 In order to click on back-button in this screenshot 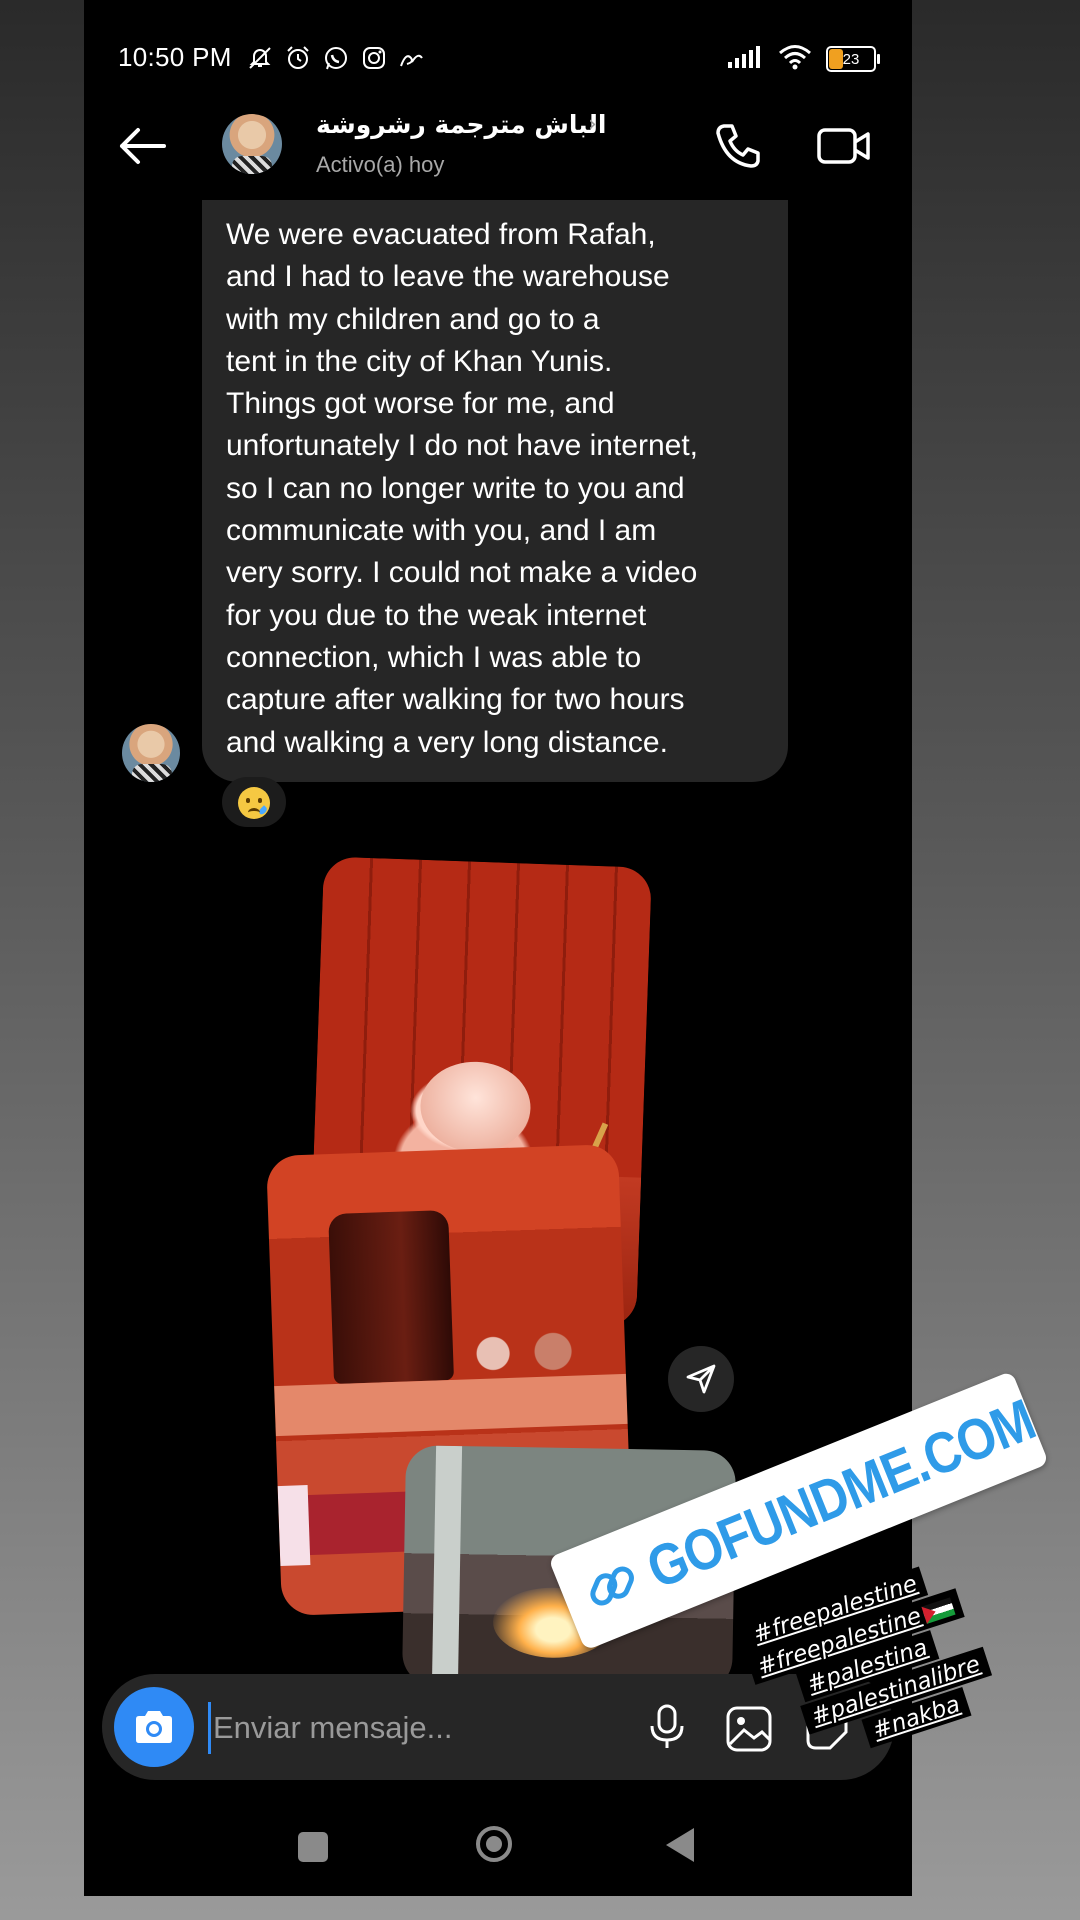, I will do `click(142, 146)`.